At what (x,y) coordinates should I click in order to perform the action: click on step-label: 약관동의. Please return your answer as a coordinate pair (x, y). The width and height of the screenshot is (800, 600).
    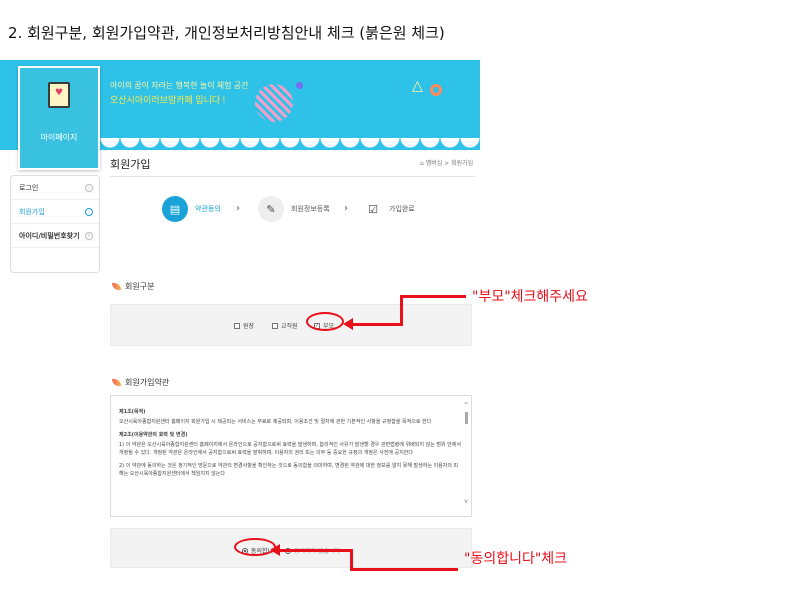
    Looking at the image, I should click on (208, 209).